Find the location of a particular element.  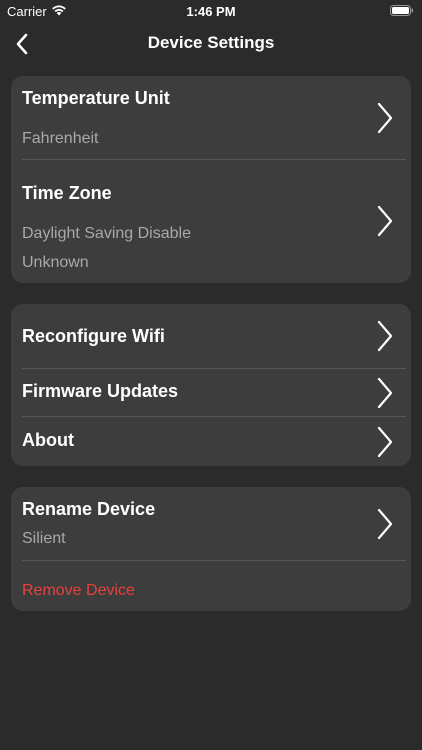

reconfigure-wifi-title: Reconfigure Wifi is located at coordinates (93, 336).